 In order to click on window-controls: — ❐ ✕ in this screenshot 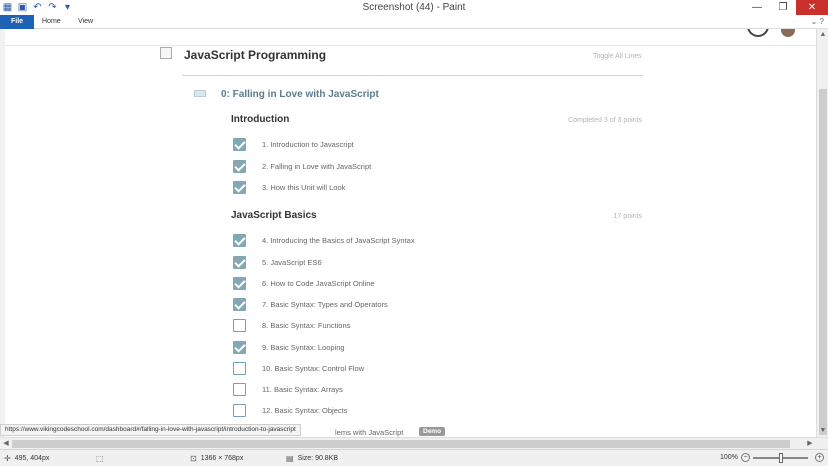, I will do `click(786, 7)`.